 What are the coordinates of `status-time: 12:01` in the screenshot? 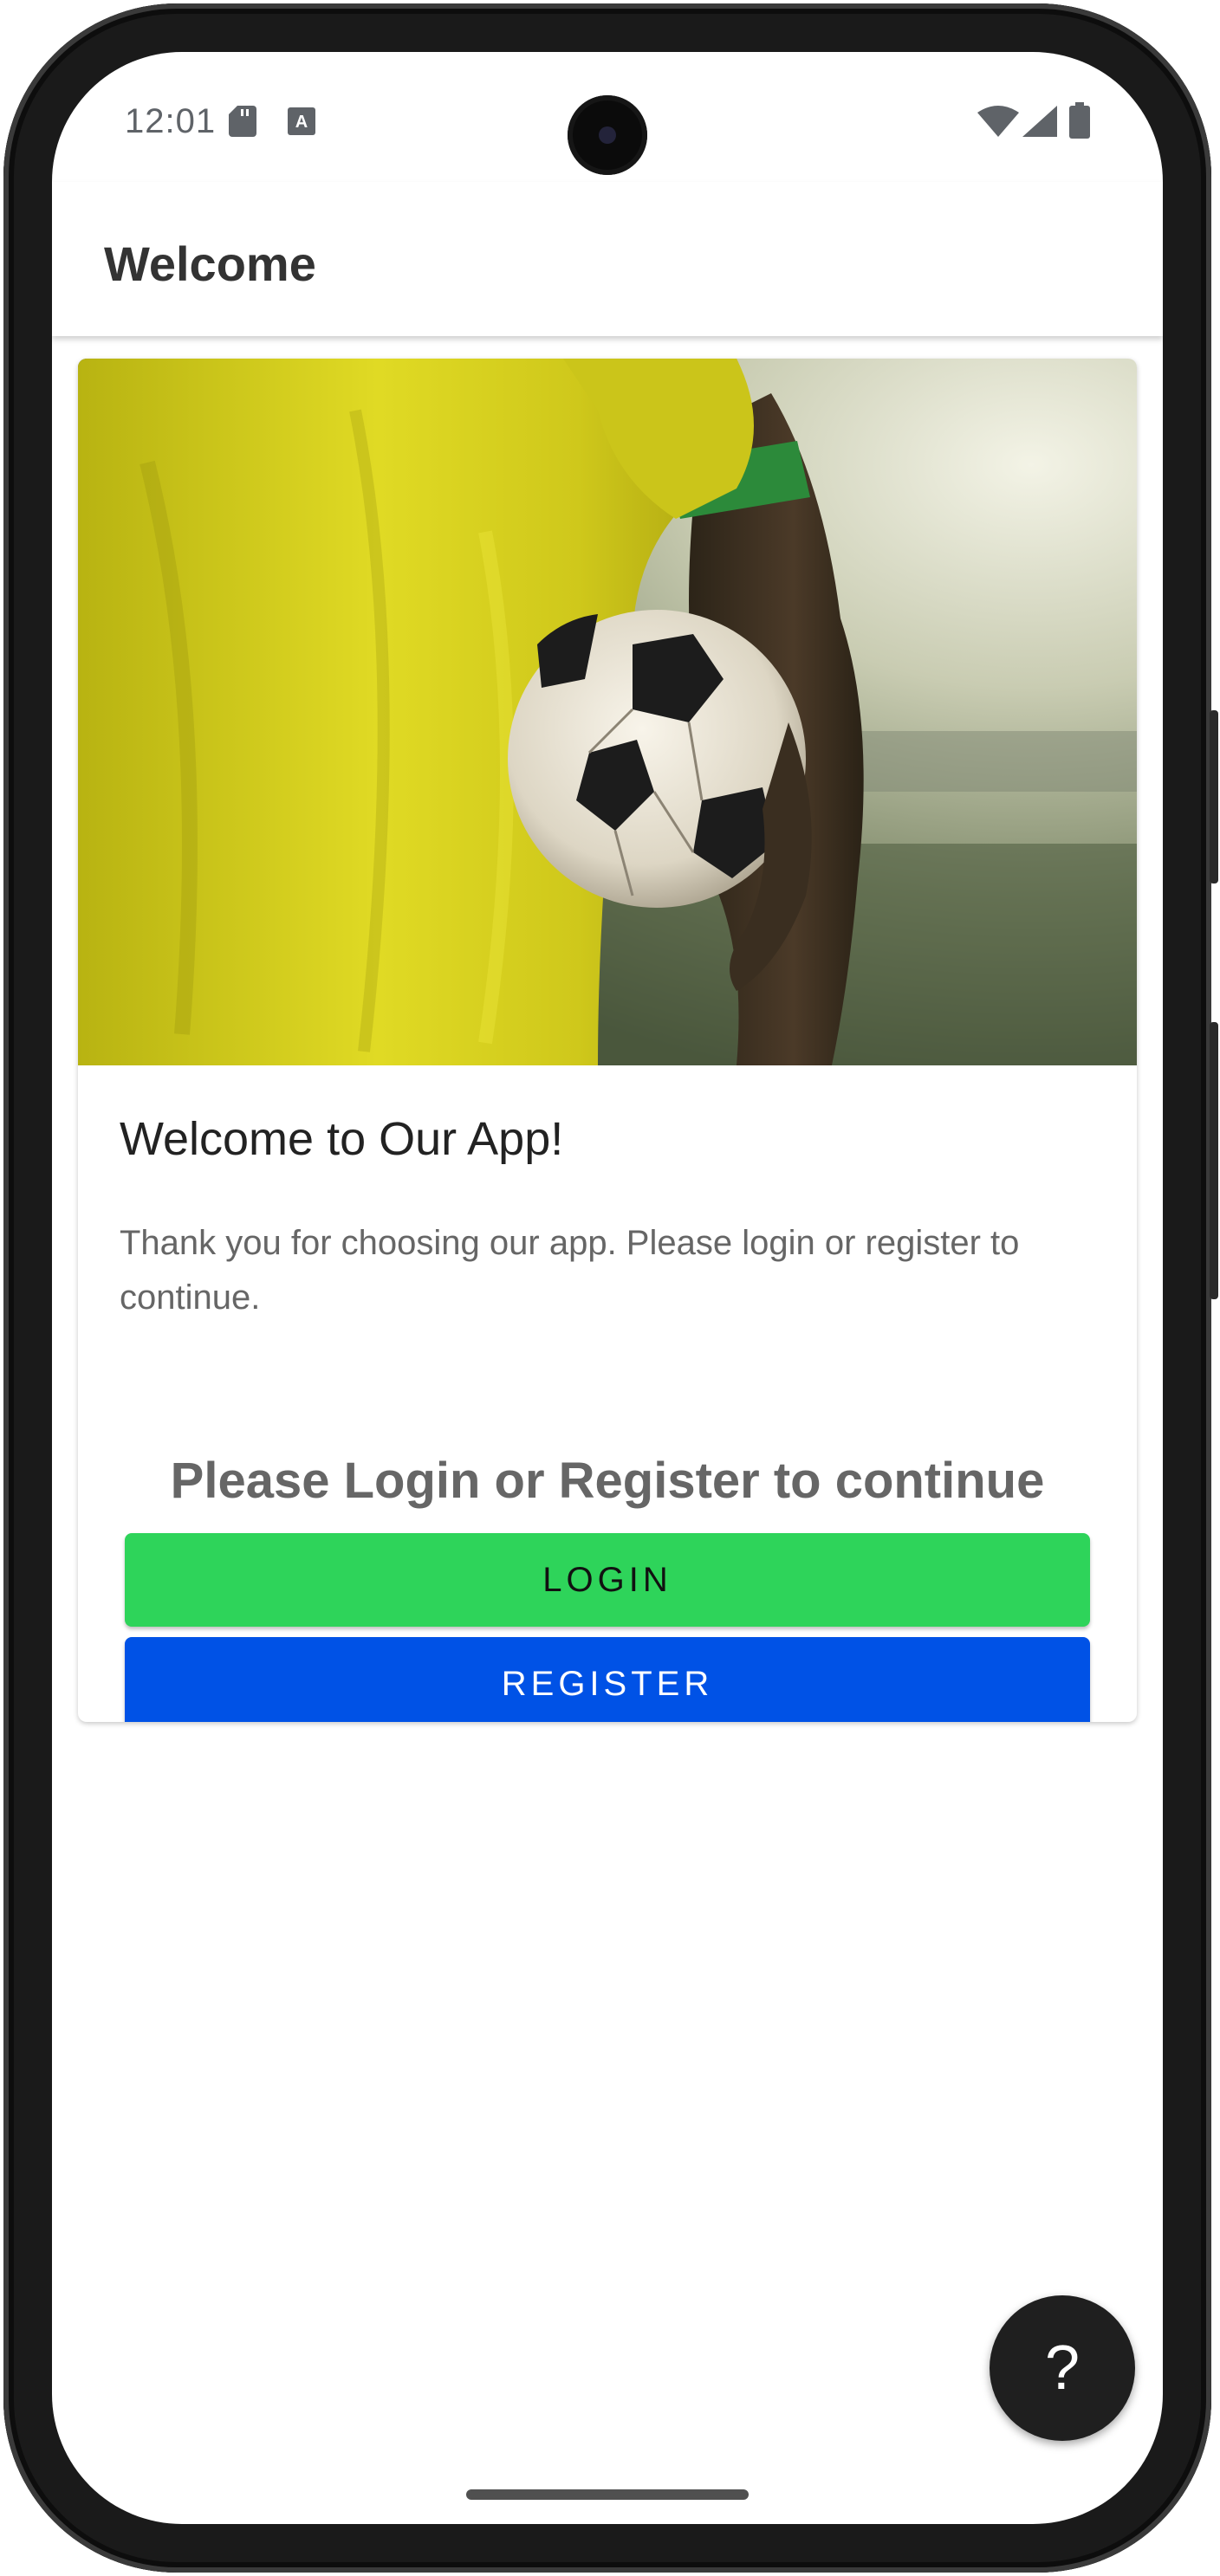 It's located at (171, 121).